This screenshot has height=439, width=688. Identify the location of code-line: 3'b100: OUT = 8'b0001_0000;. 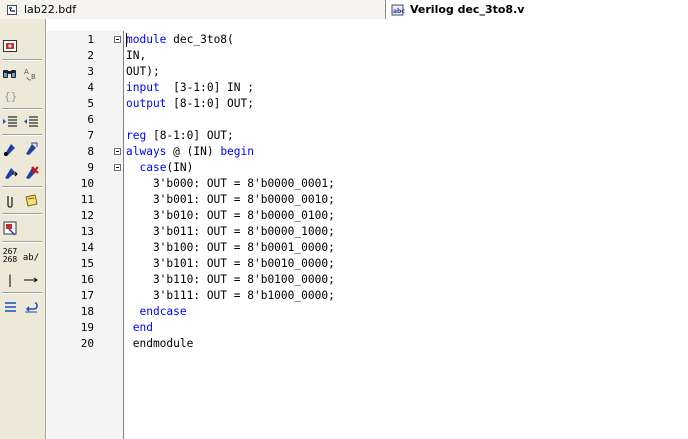
(230, 248).